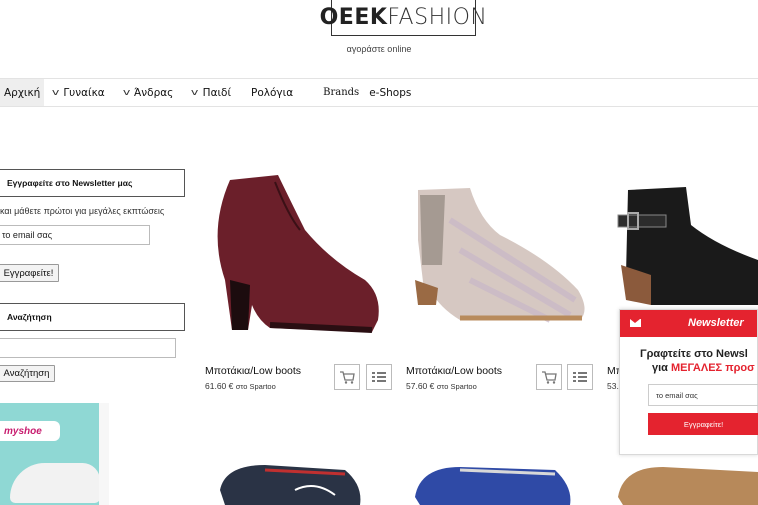 Image resolution: width=758 pixels, height=505 pixels. I want to click on product-price: 61.60 € στο Spartoo, so click(240, 386).